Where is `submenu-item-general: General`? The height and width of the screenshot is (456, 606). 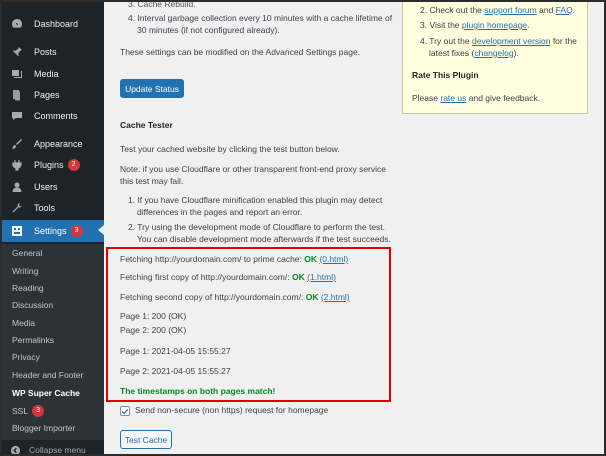
submenu-item-general: General is located at coordinates (27, 253).